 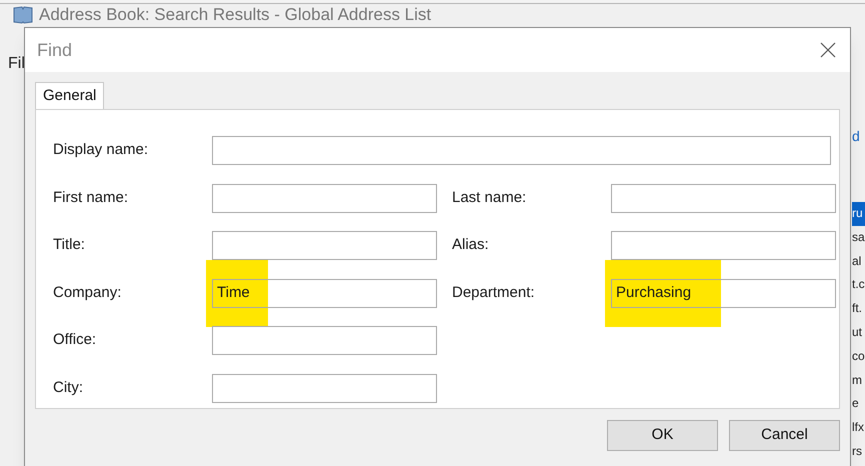 I want to click on field-label: Alias:, so click(x=471, y=245).